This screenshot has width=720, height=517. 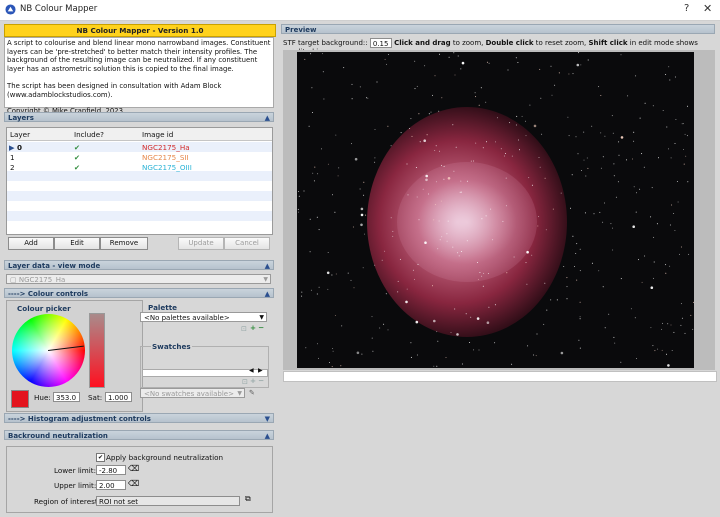 What do you see at coordinates (124, 243) in the screenshot?
I see `remove-button: Remove` at bounding box center [124, 243].